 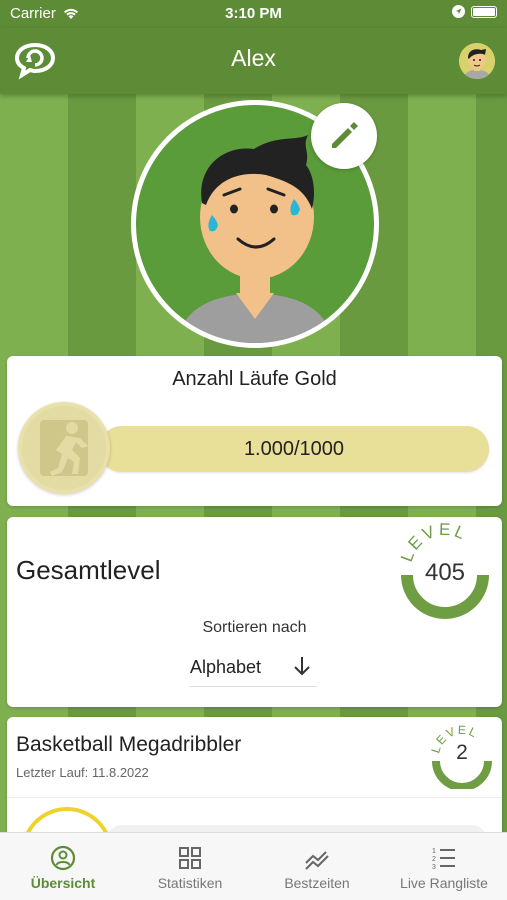 I want to click on status-bar: Carrier 3:10 PM, so click(x=253, y=14).